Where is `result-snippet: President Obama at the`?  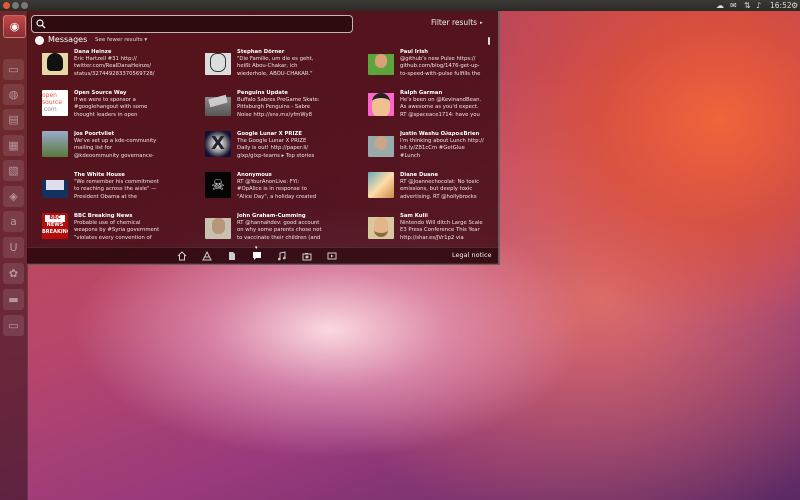 result-snippet: President Obama at the is located at coordinates (105, 196).